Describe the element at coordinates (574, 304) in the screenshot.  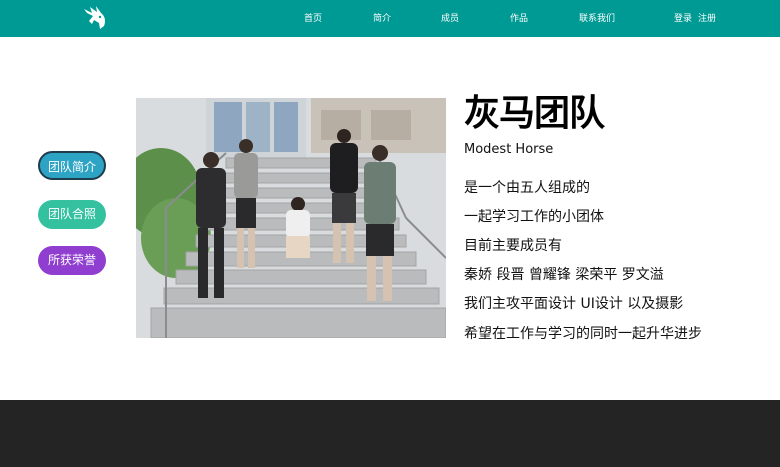
I see `team-description-line: 我们主攻平面设计 UI设计 以及摄影` at that location.